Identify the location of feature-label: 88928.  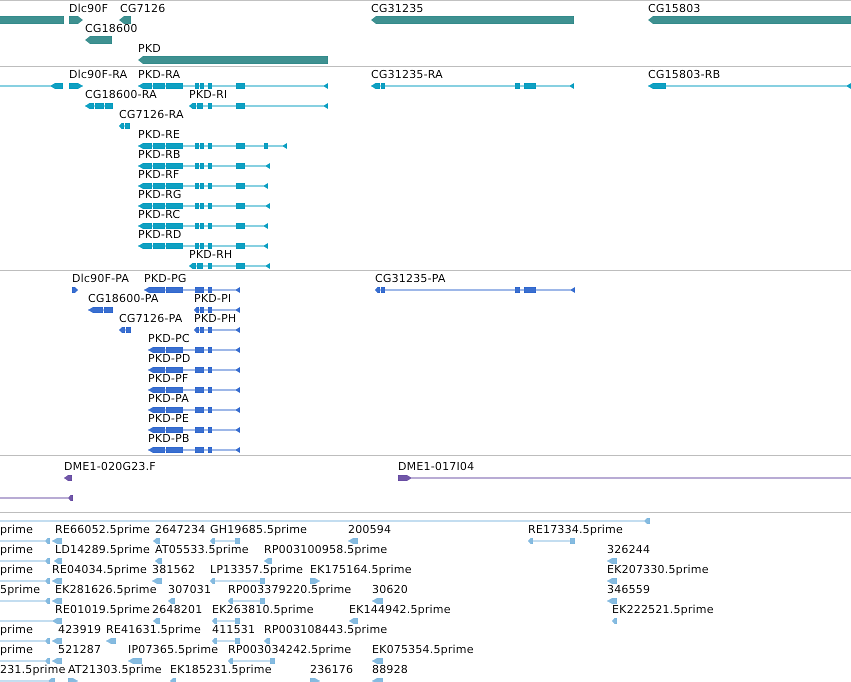
(390, 670).